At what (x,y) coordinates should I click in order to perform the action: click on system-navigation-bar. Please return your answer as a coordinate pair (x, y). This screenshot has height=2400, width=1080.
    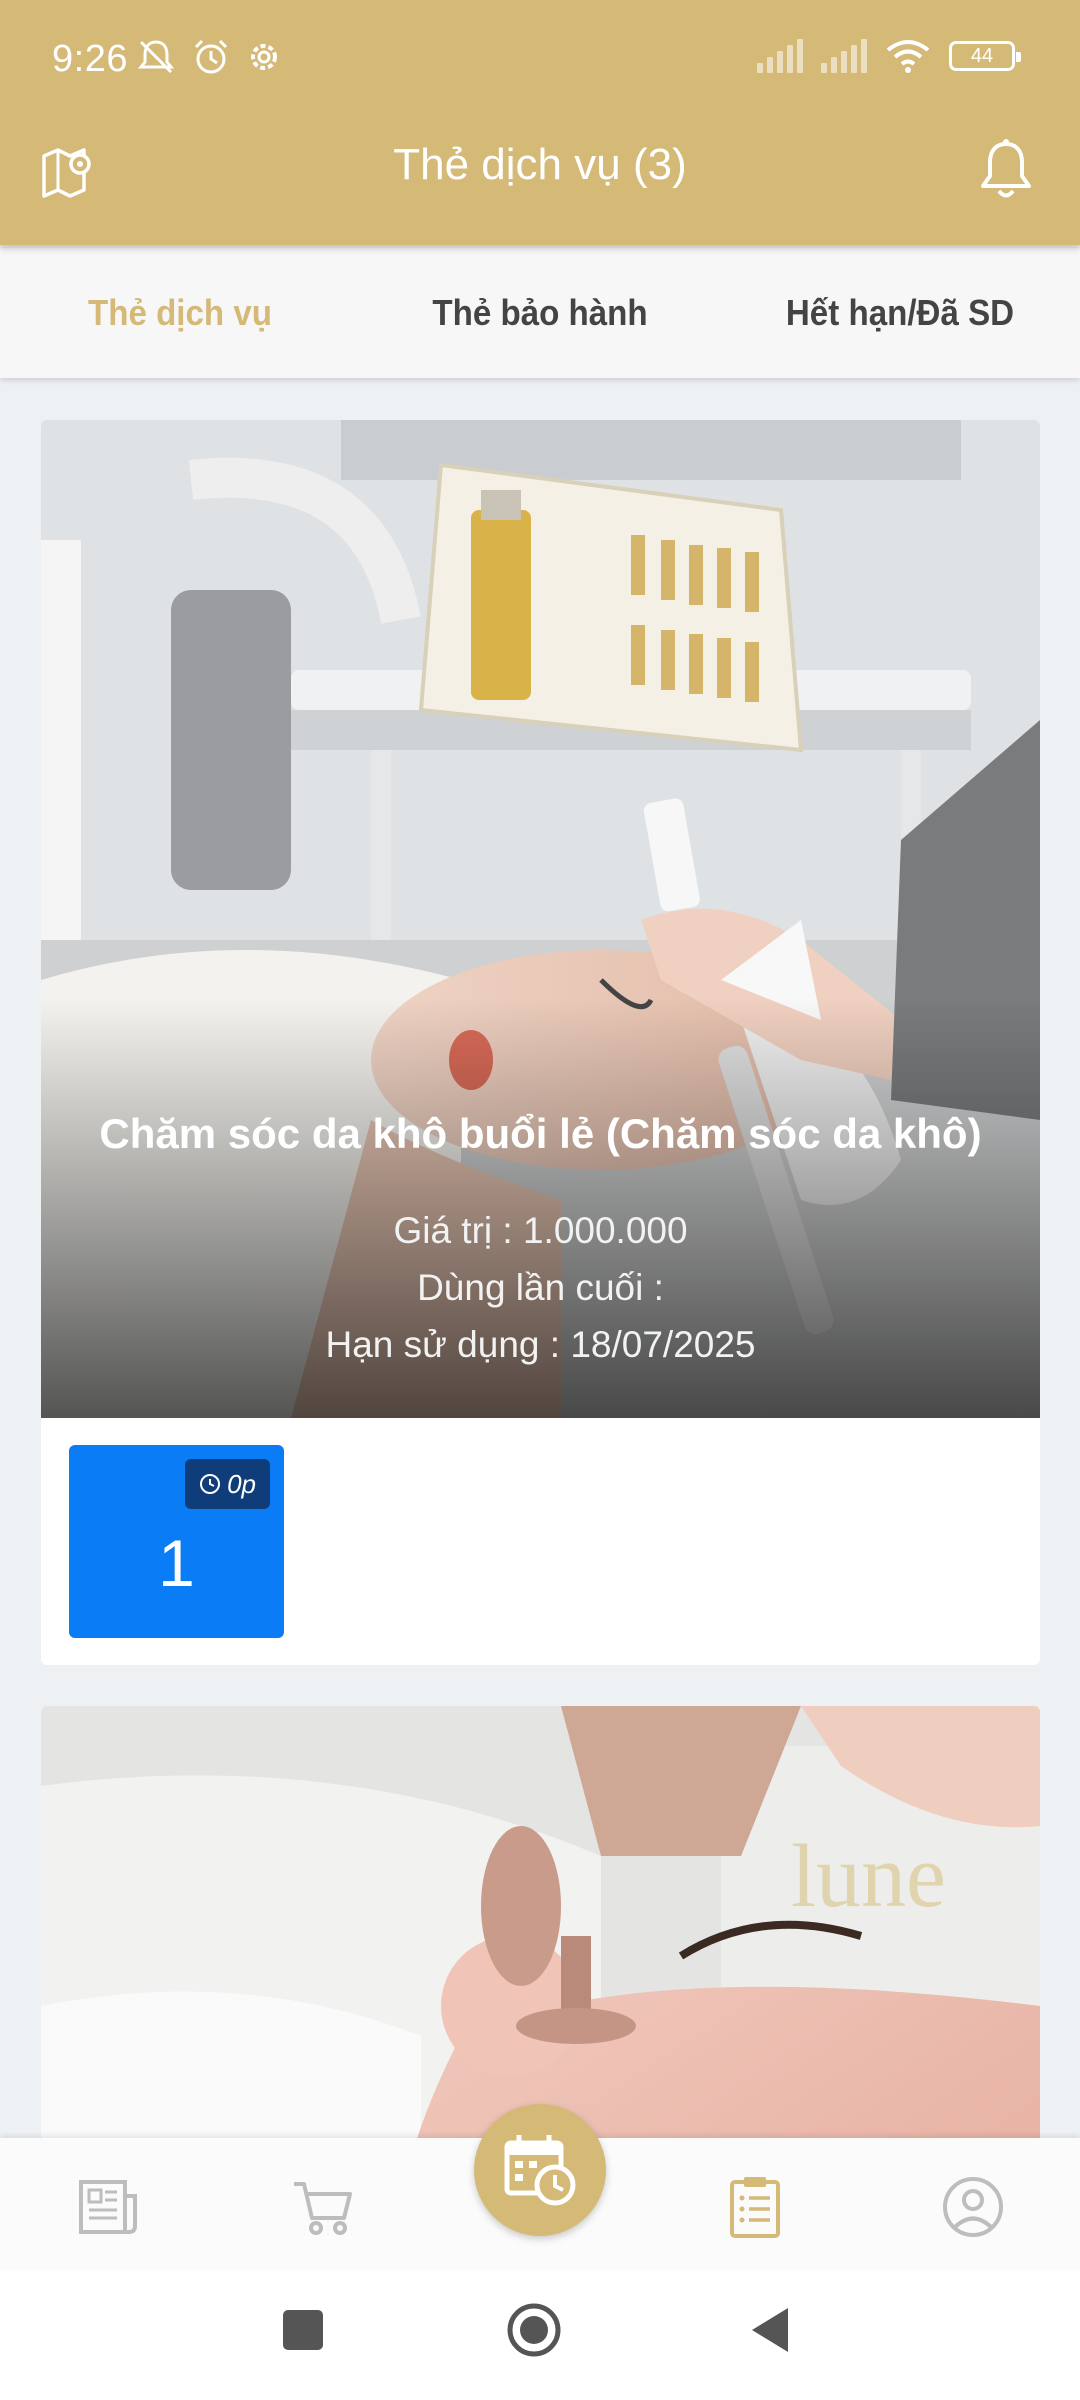
    Looking at the image, I should click on (540, 2335).